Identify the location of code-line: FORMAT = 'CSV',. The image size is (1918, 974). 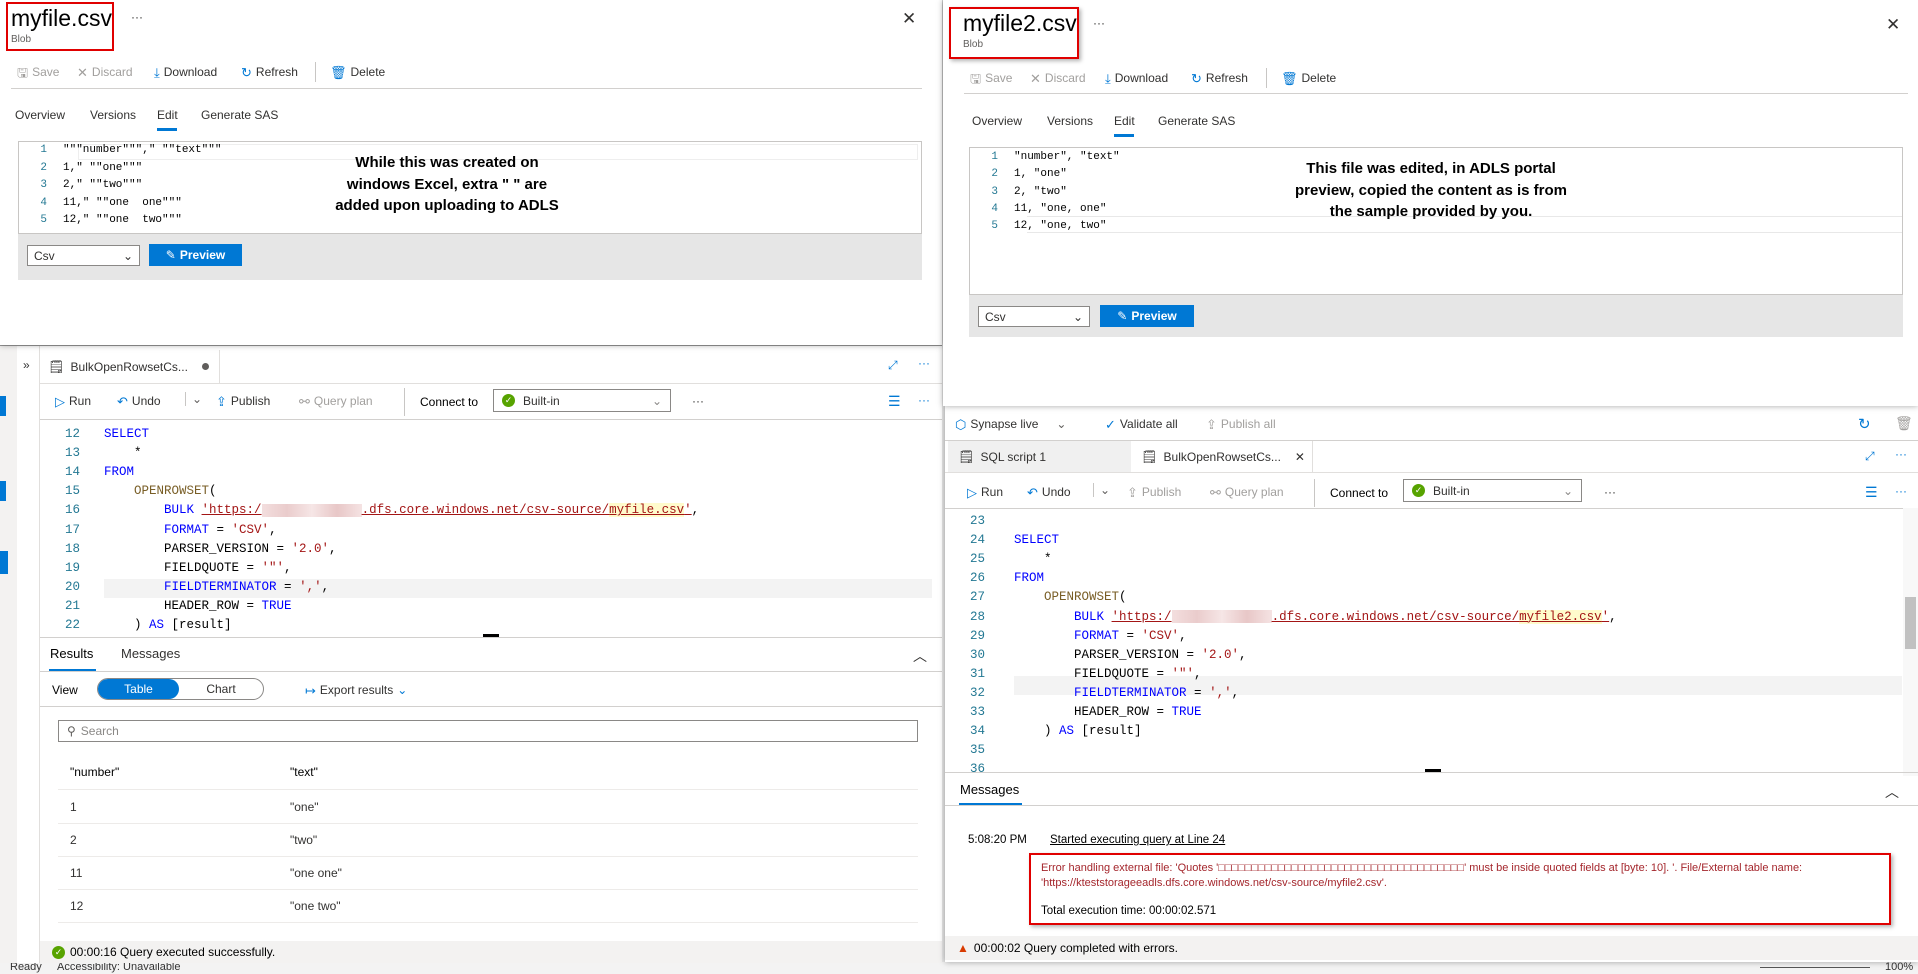
(1100, 636).